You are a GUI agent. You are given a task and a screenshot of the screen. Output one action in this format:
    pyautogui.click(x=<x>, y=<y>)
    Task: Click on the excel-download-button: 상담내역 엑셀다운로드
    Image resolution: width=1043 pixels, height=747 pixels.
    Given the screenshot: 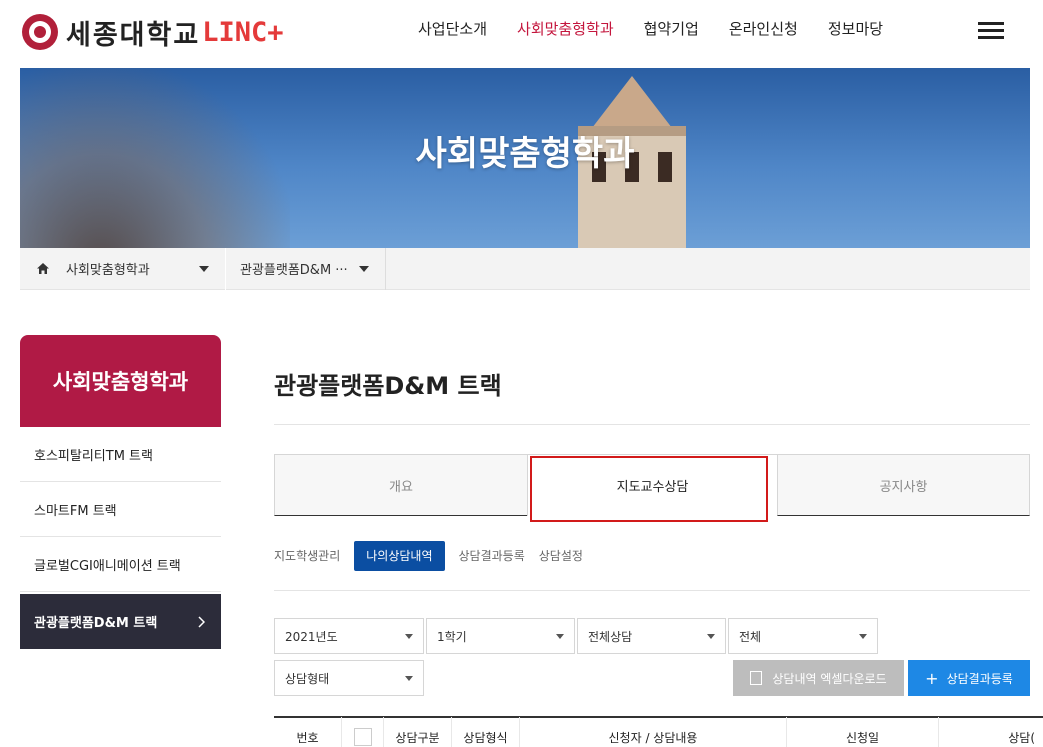 What is the action you would take?
    pyautogui.click(x=818, y=678)
    